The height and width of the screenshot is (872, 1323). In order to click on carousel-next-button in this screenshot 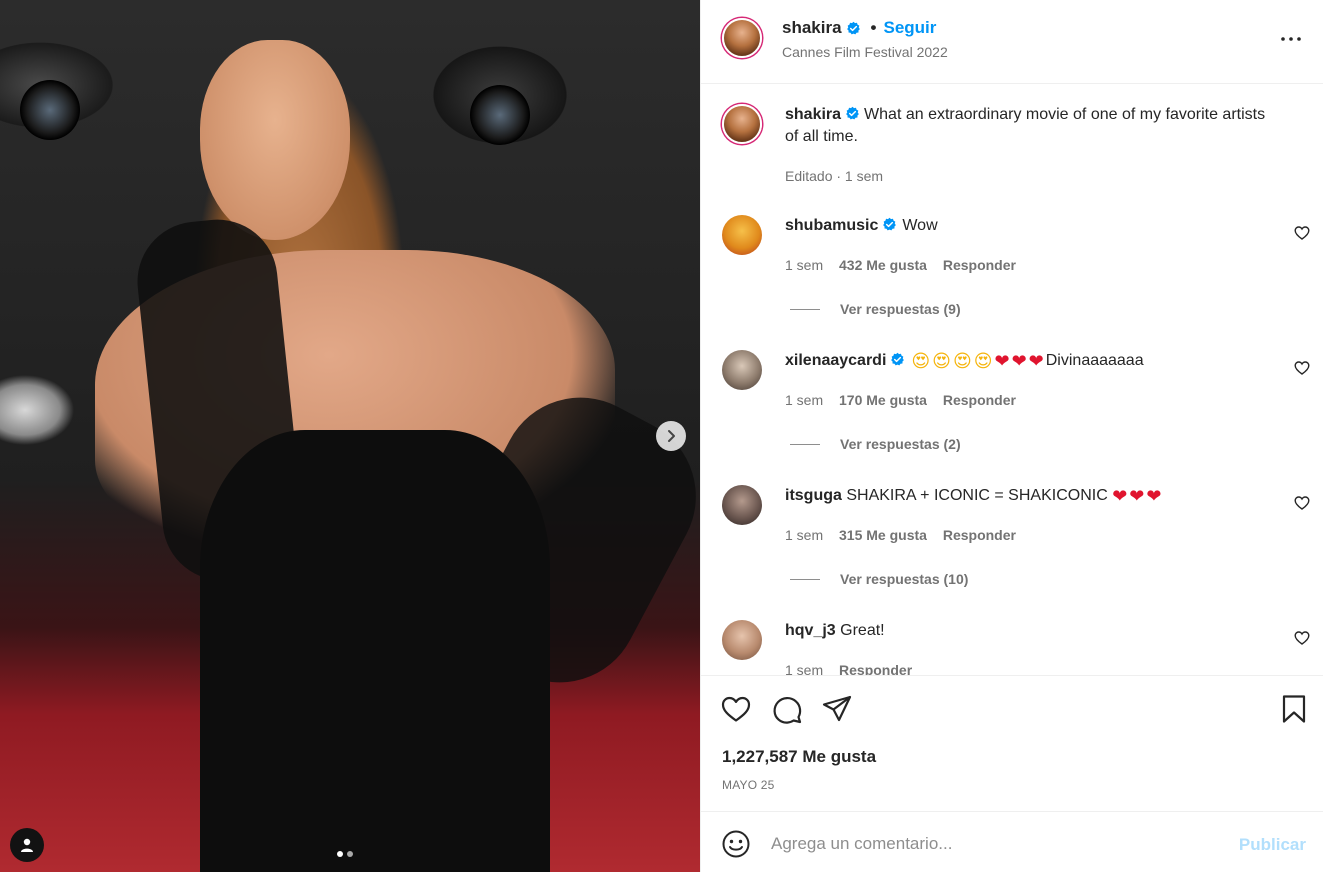, I will do `click(671, 436)`.